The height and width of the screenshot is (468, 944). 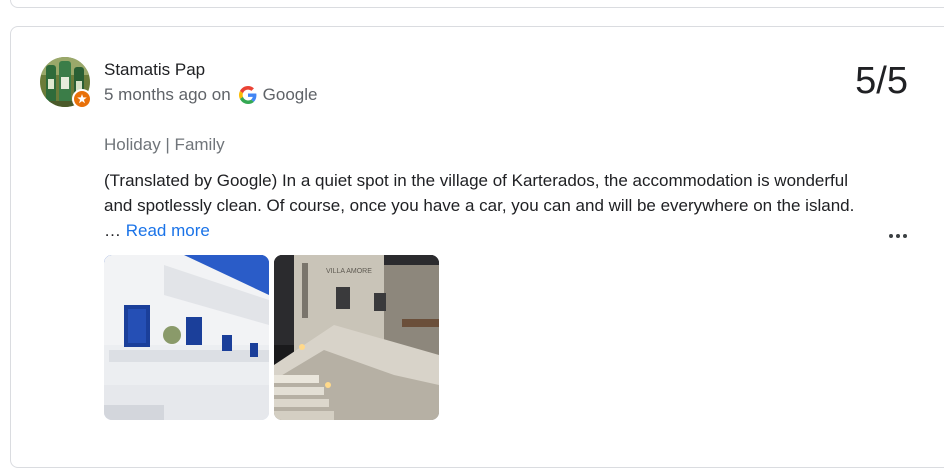 What do you see at coordinates (477, 4) in the screenshot?
I see `previous-review-card` at bounding box center [477, 4].